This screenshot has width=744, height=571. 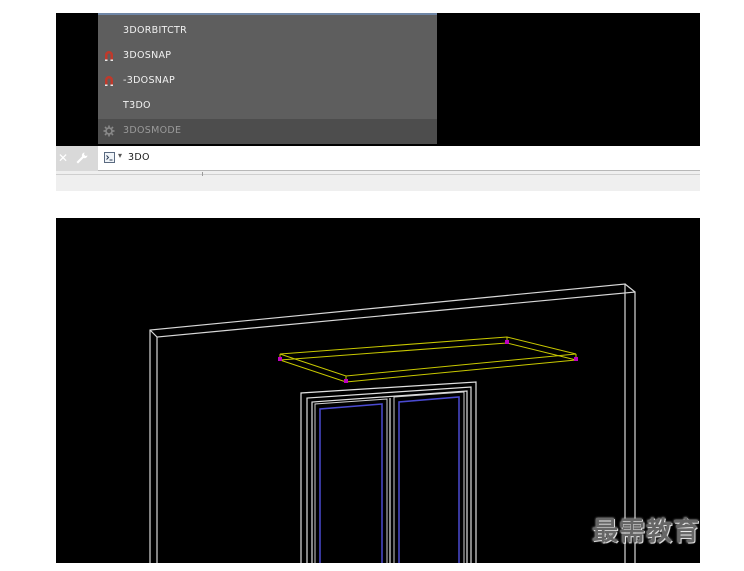 What do you see at coordinates (64, 158) in the screenshot?
I see `close-icon: ✕` at bounding box center [64, 158].